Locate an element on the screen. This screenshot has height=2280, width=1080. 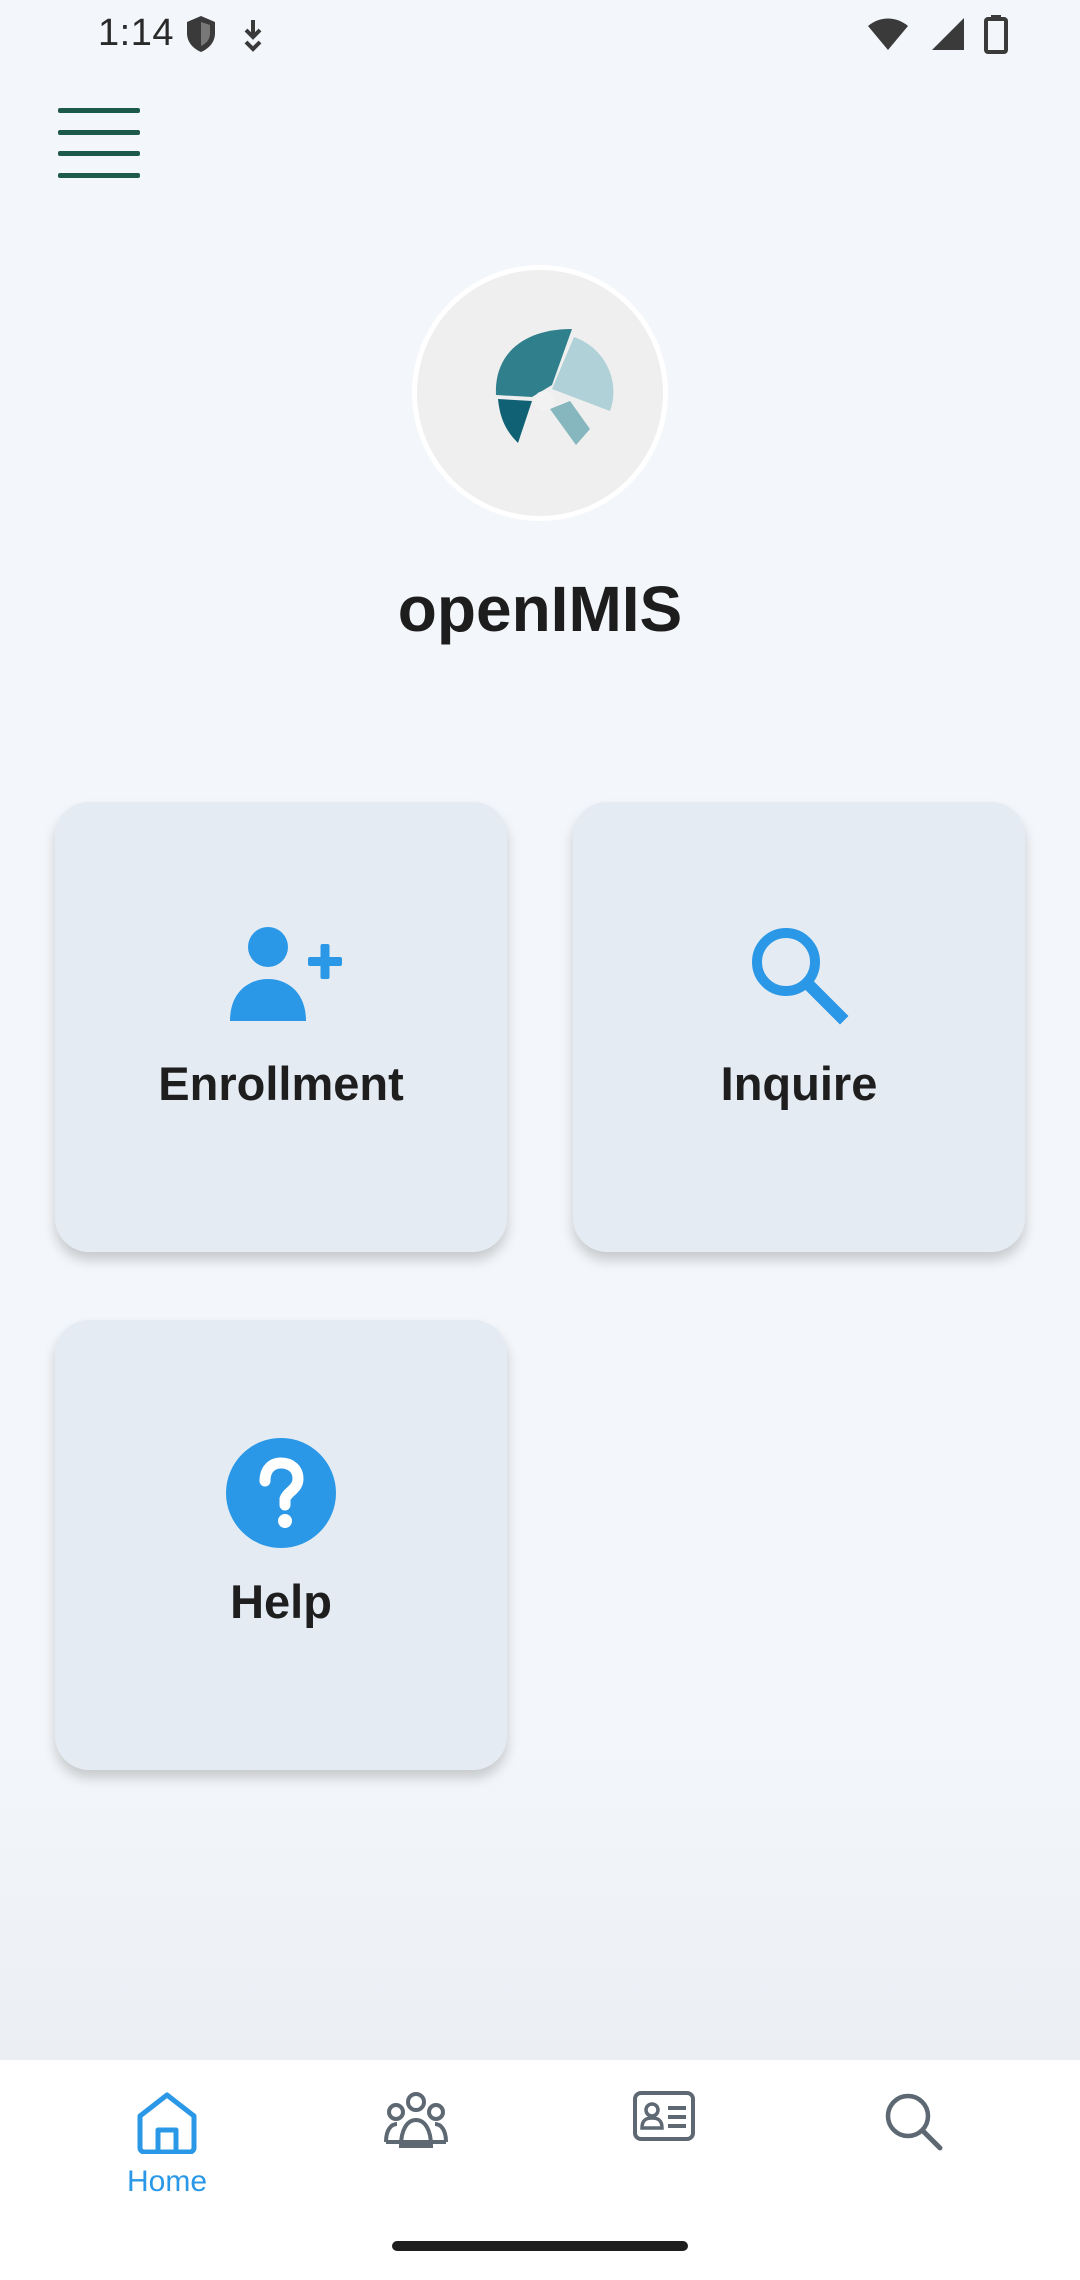
home-indicator is located at coordinates (540, 2246).